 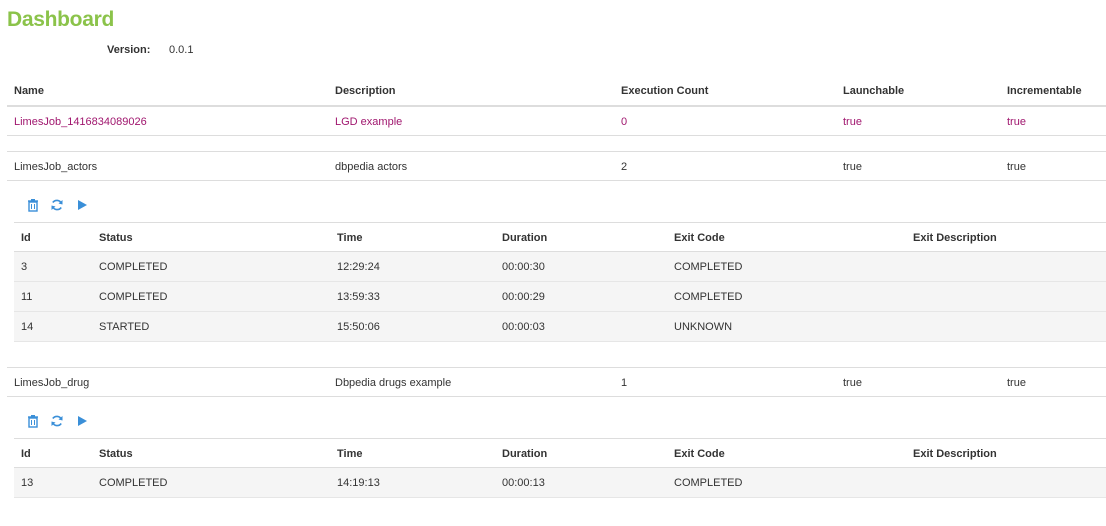 What do you see at coordinates (181, 50) in the screenshot?
I see `version-value: 0.0.1` at bounding box center [181, 50].